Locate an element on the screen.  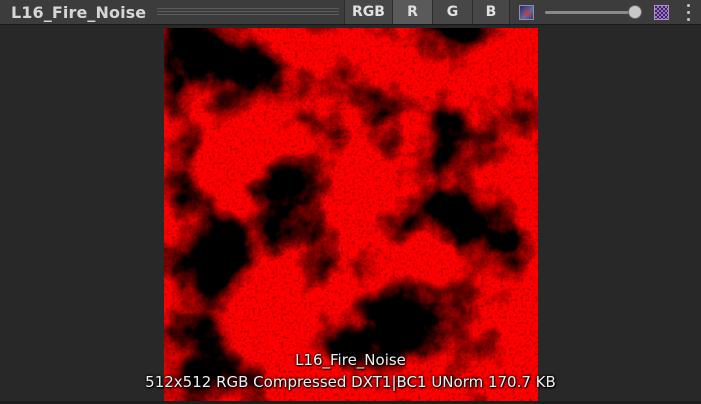
mip-level-slider-thumb is located at coordinates (635, 12).